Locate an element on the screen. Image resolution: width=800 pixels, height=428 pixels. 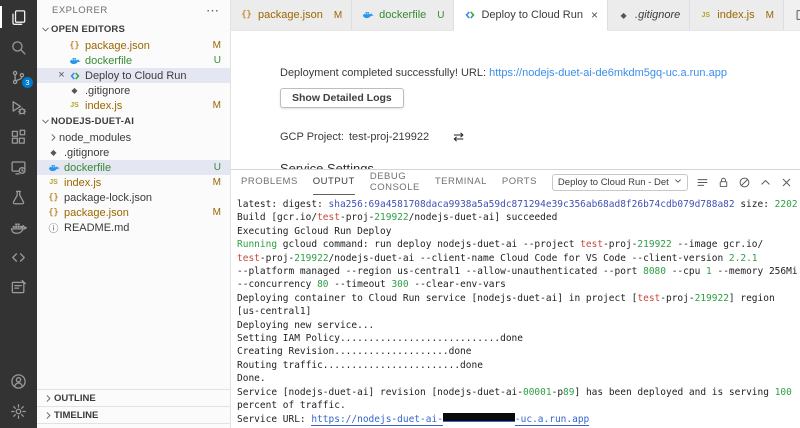
open-editor-item: × Deploy to Cloud Run is located at coordinates (133, 75).